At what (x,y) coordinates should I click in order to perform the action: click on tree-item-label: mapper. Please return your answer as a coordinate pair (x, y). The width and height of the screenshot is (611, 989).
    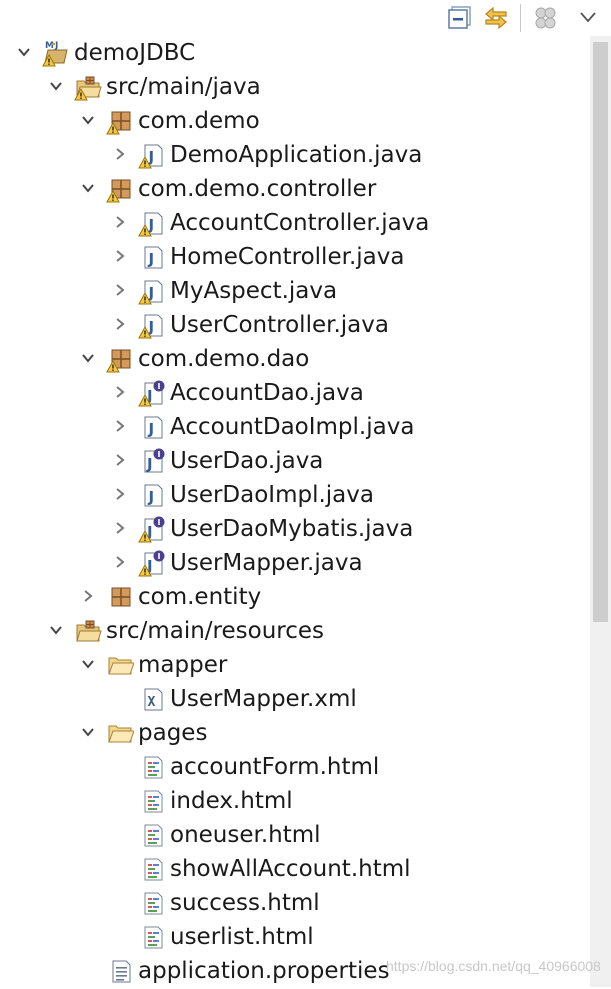
    Looking at the image, I should click on (183, 665).